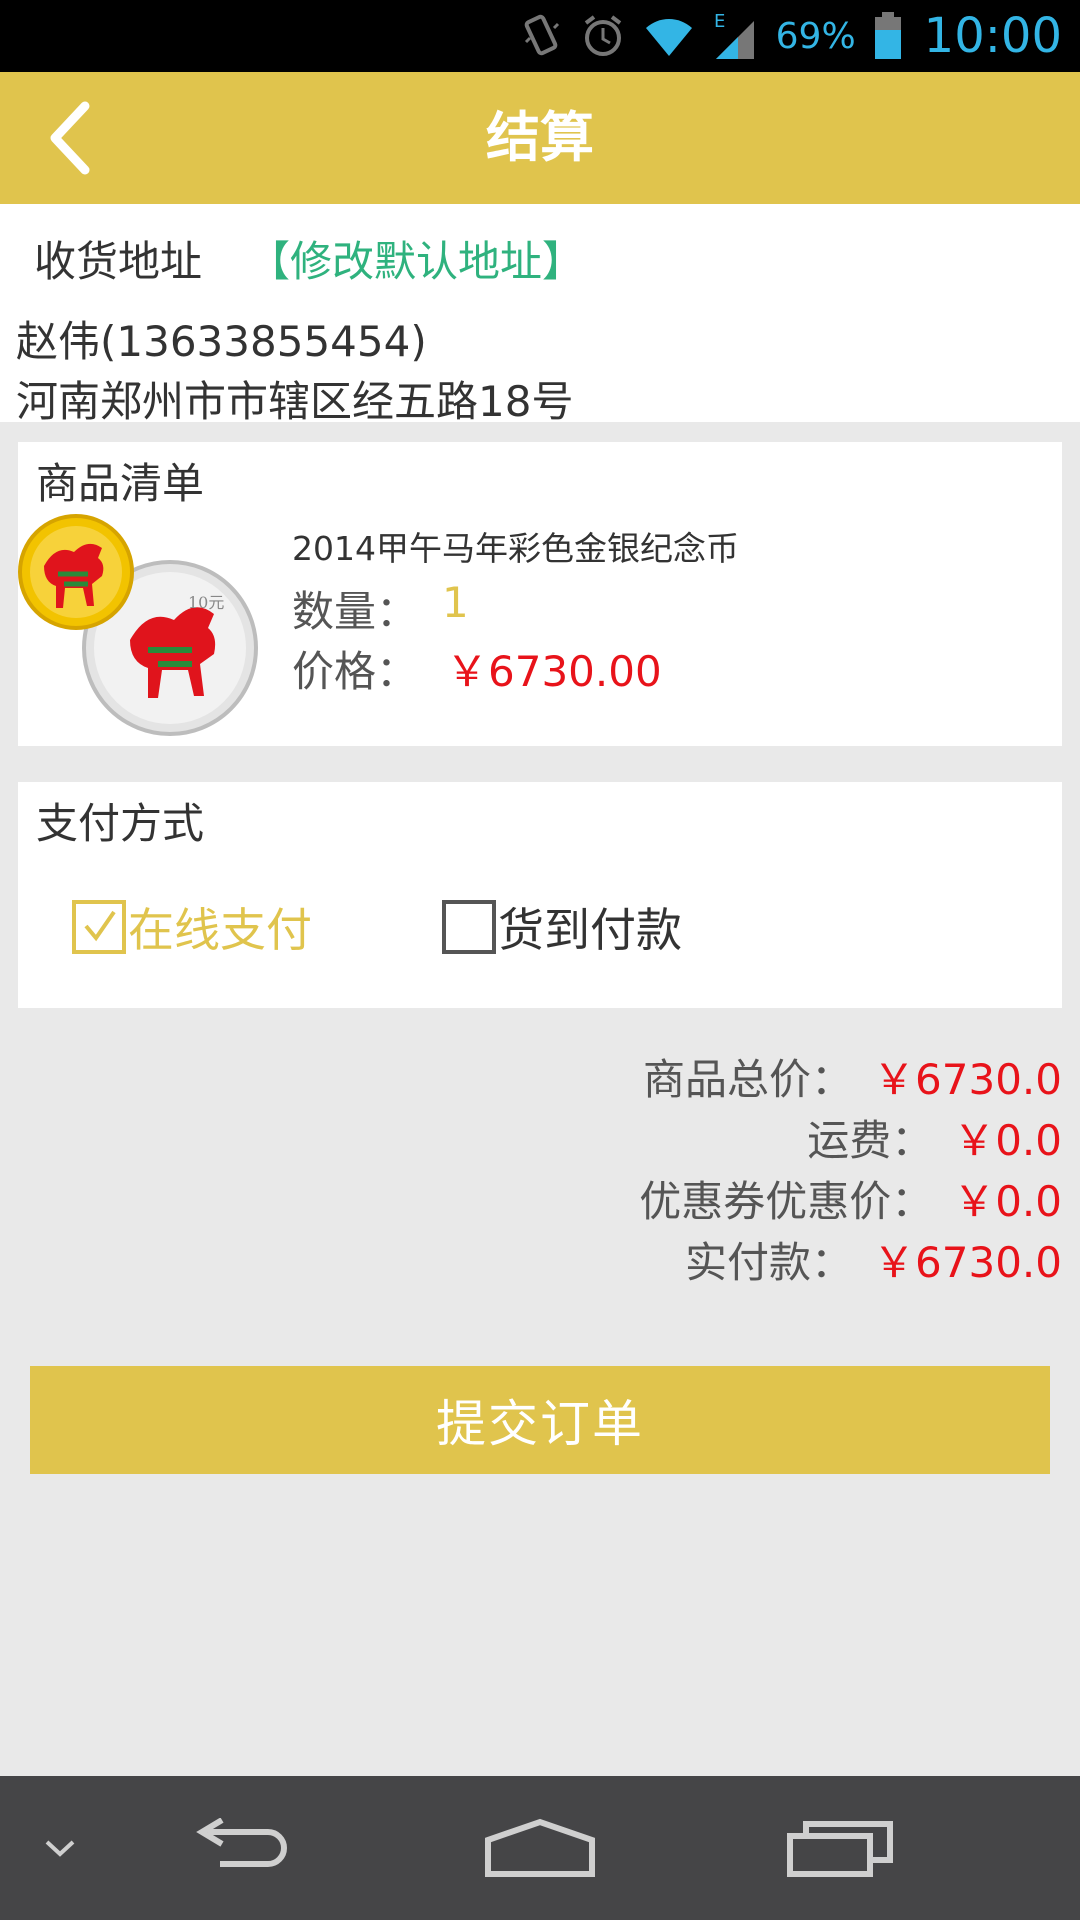 The height and width of the screenshot is (1920, 1080). I want to click on vibrate-icon, so click(542, 36).